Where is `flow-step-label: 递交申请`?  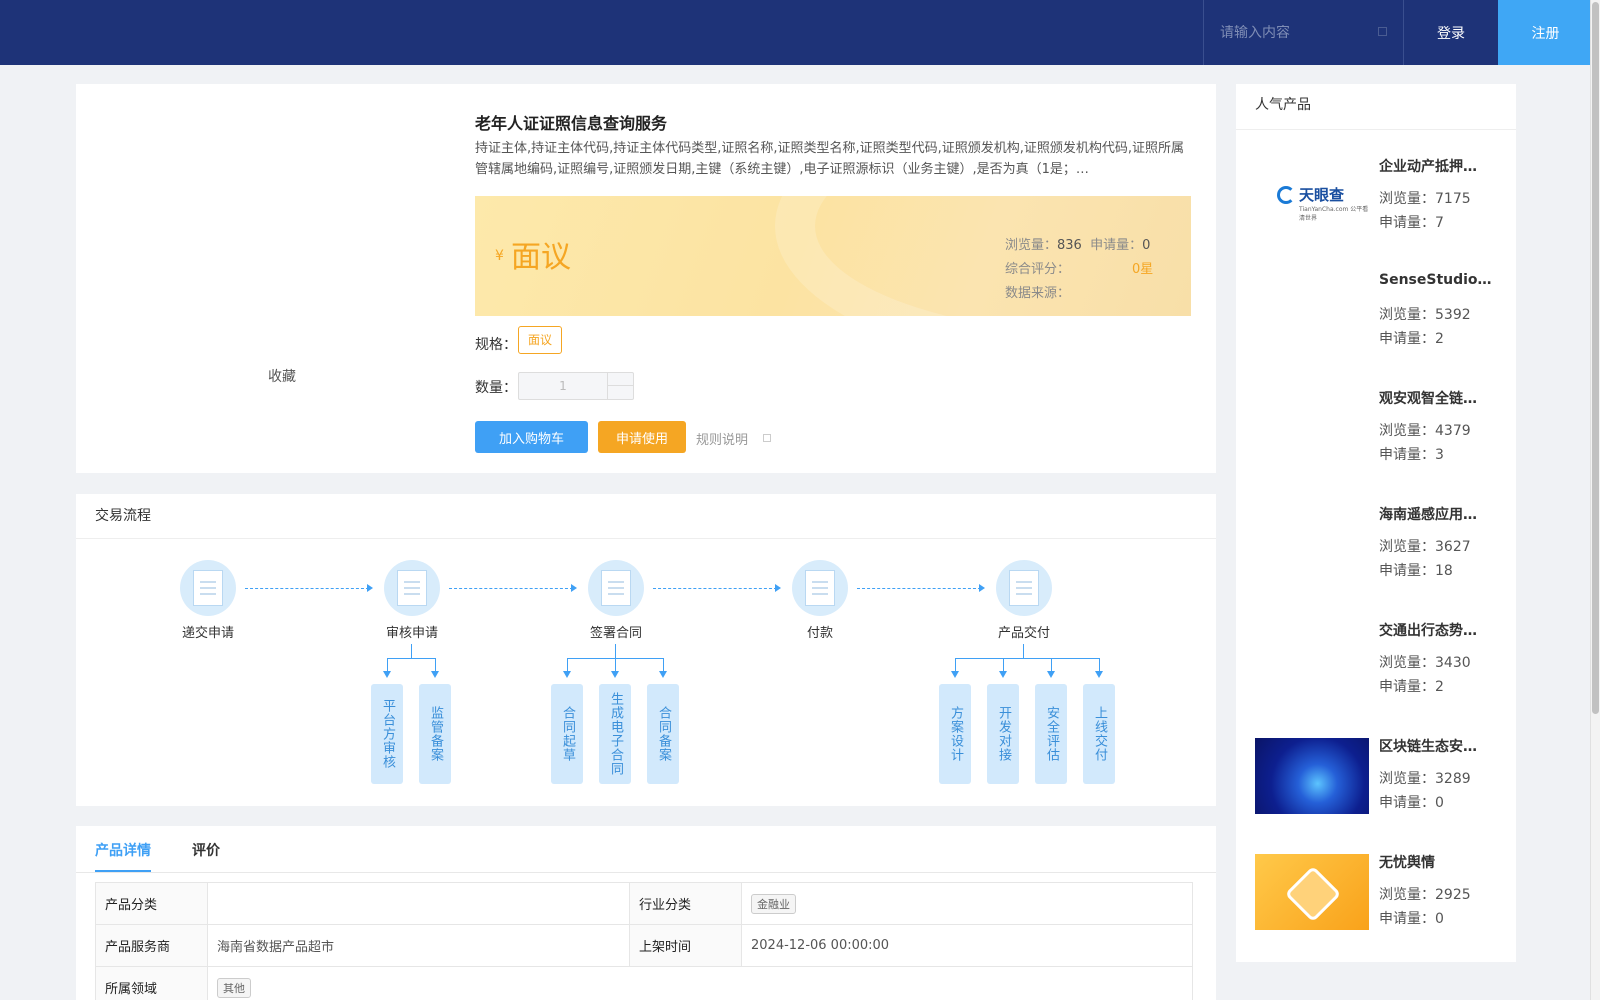
flow-step-label: 递交申请 is located at coordinates (207, 633).